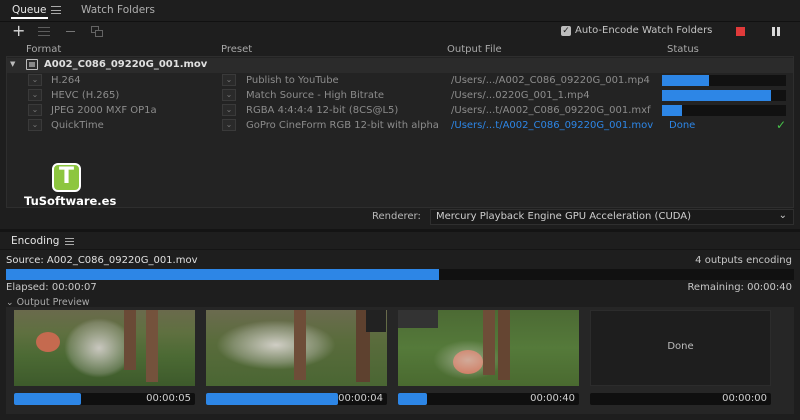 Image resolution: width=800 pixels, height=420 pixels. Describe the element at coordinates (682, 125) in the screenshot. I see `status-done: Done` at that location.